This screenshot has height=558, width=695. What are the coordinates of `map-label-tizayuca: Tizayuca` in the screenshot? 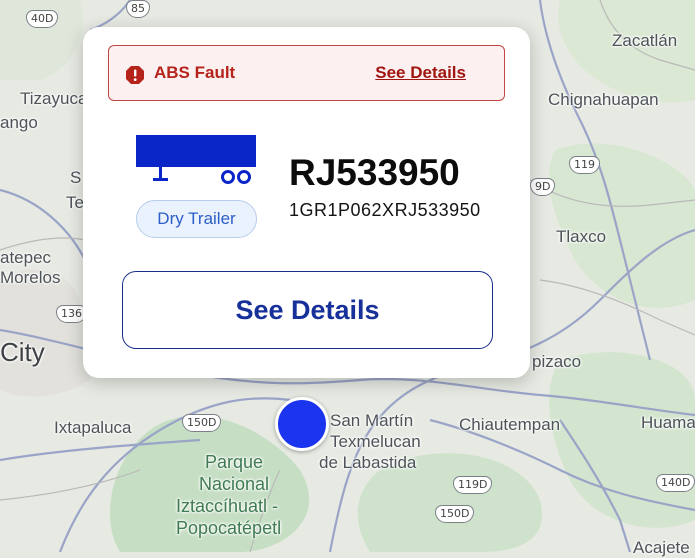 It's located at (54, 98).